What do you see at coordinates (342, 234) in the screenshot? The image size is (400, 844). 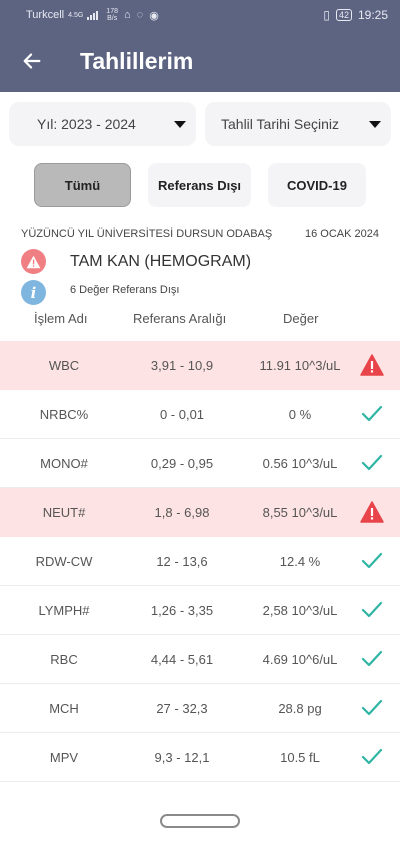 I see `report-date: 16 OCAK 2024` at bounding box center [342, 234].